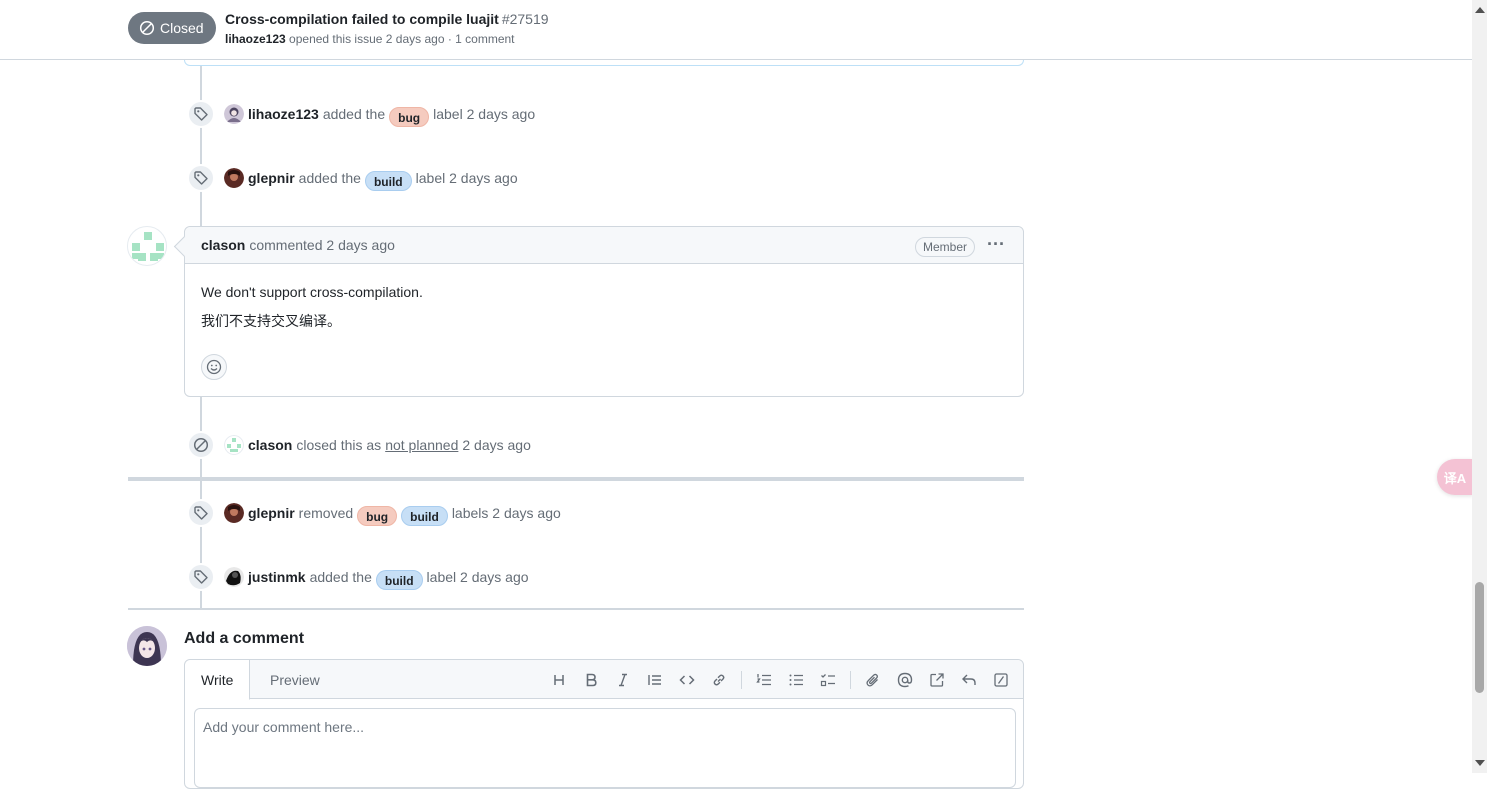  What do you see at coordinates (576, 479) in the screenshot?
I see `timeline-break` at bounding box center [576, 479].